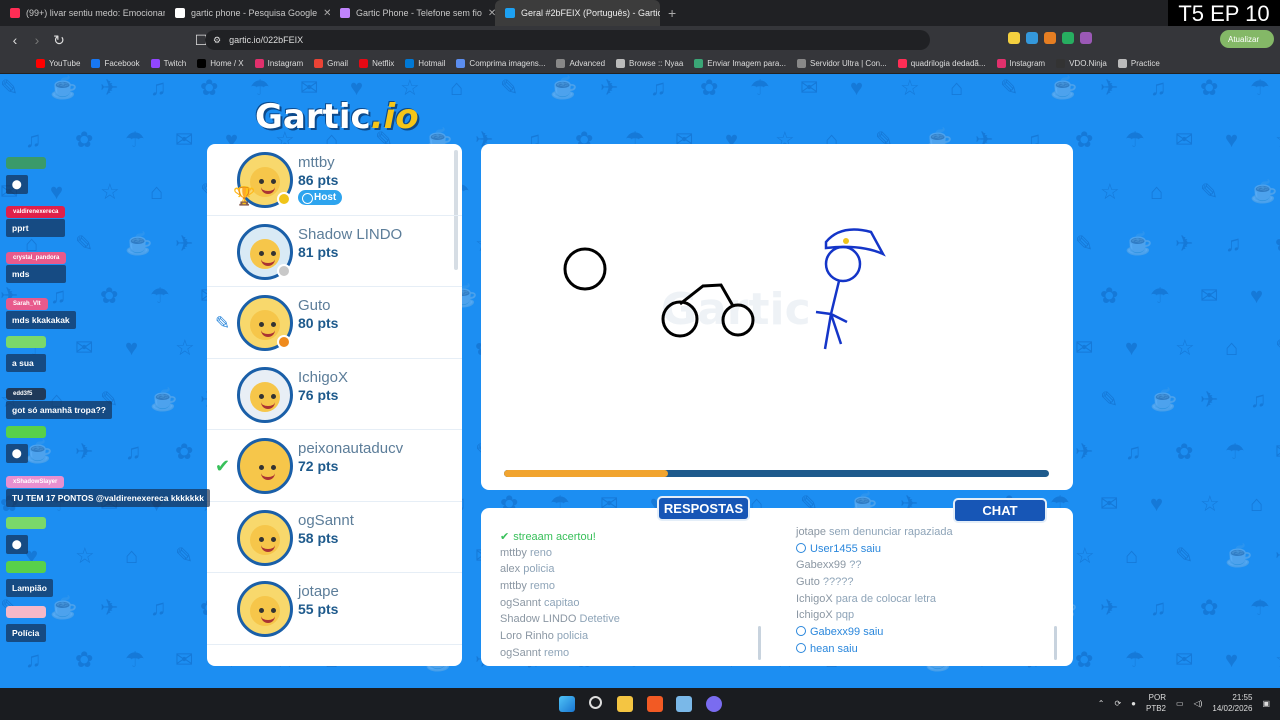 This screenshot has height=720, width=1280. I want to click on update-button: Atualizar, so click(1247, 39).